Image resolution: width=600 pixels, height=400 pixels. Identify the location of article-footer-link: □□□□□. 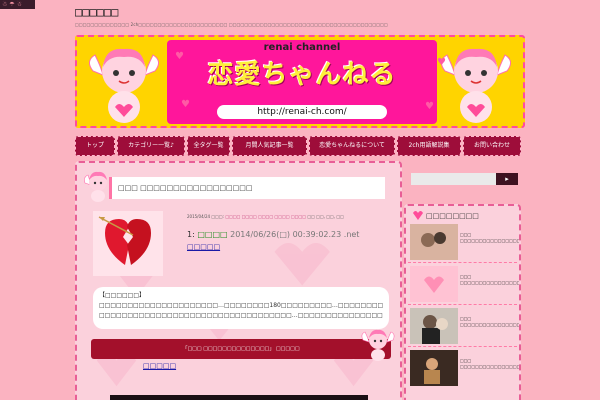
(159, 366).